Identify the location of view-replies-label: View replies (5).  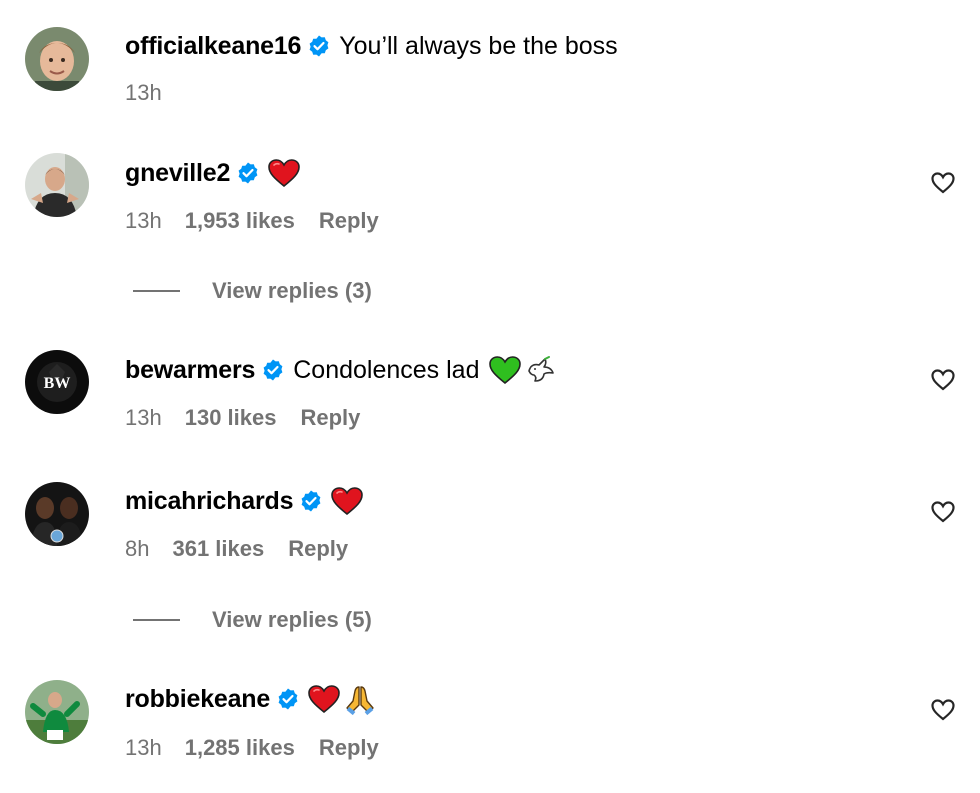
(292, 620).